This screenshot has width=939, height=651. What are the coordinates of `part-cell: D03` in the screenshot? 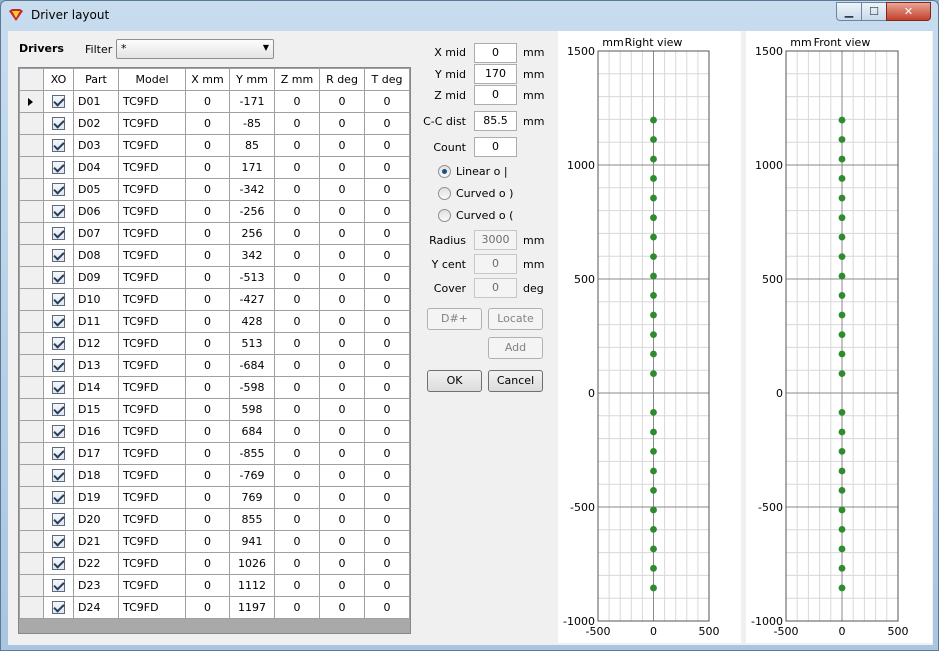 It's located at (96, 145).